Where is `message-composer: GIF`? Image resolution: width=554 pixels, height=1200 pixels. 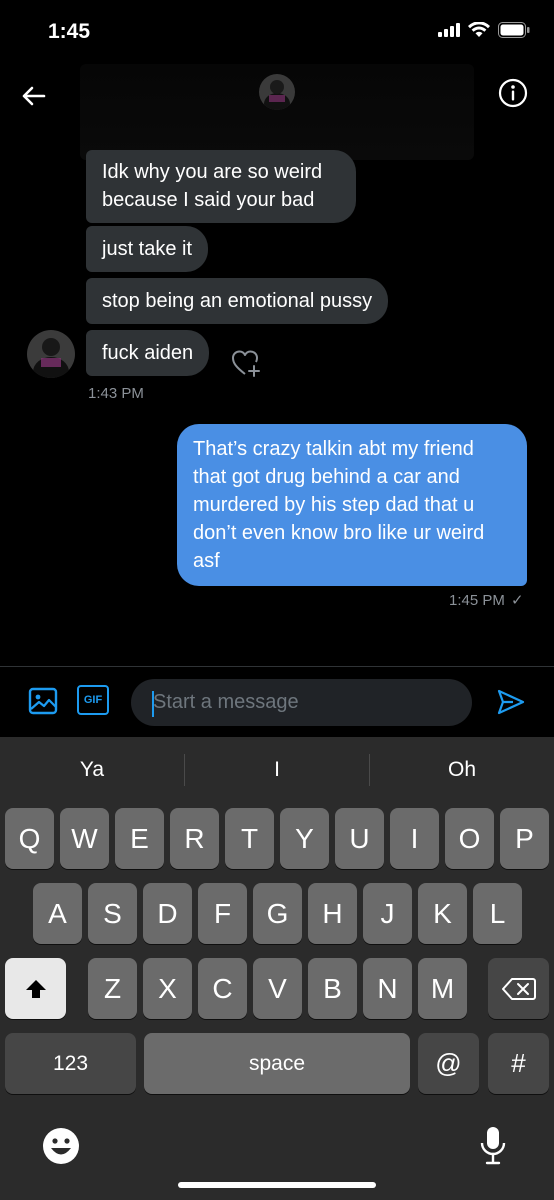
message-composer: GIF is located at coordinates (277, 702).